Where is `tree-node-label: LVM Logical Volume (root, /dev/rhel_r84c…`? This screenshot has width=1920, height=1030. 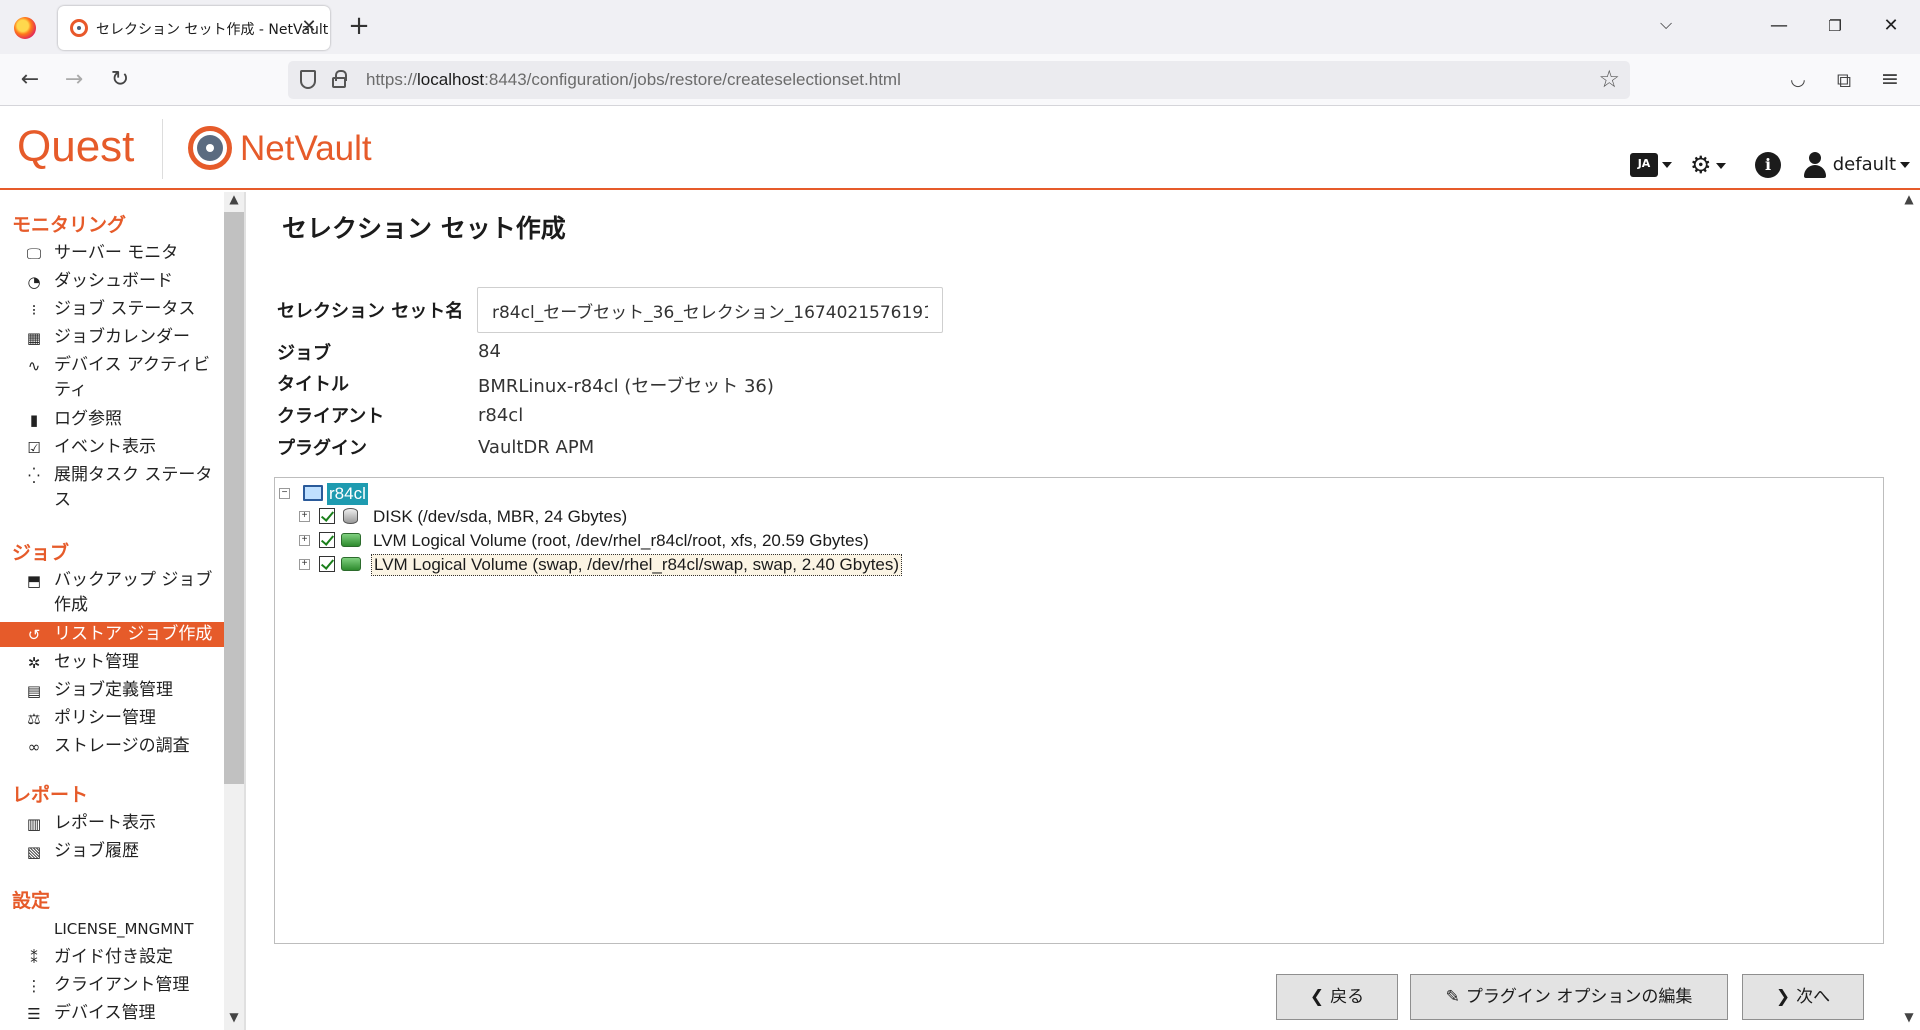 tree-node-label: LVM Logical Volume (root, /dev/rhel_r84c… is located at coordinates (621, 541).